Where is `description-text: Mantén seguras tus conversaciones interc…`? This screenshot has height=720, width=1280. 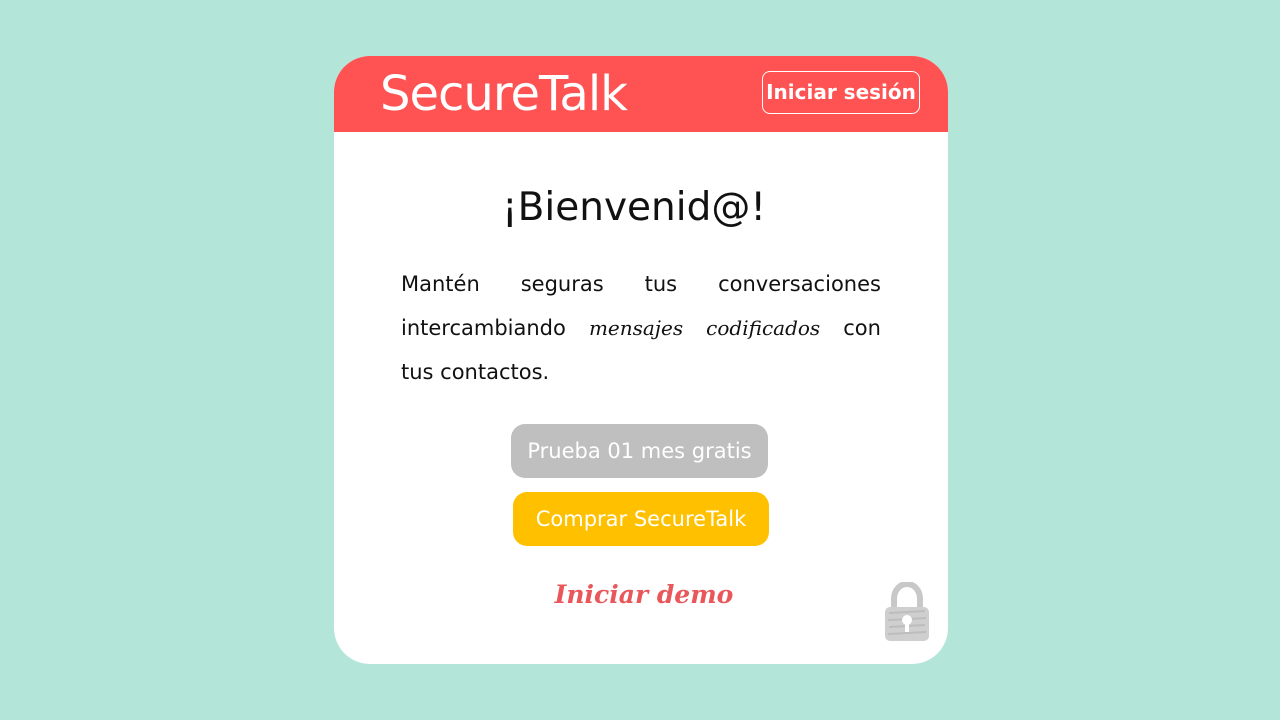
description-text: Mantén seguras tus conversaciones interc… is located at coordinates (641, 328).